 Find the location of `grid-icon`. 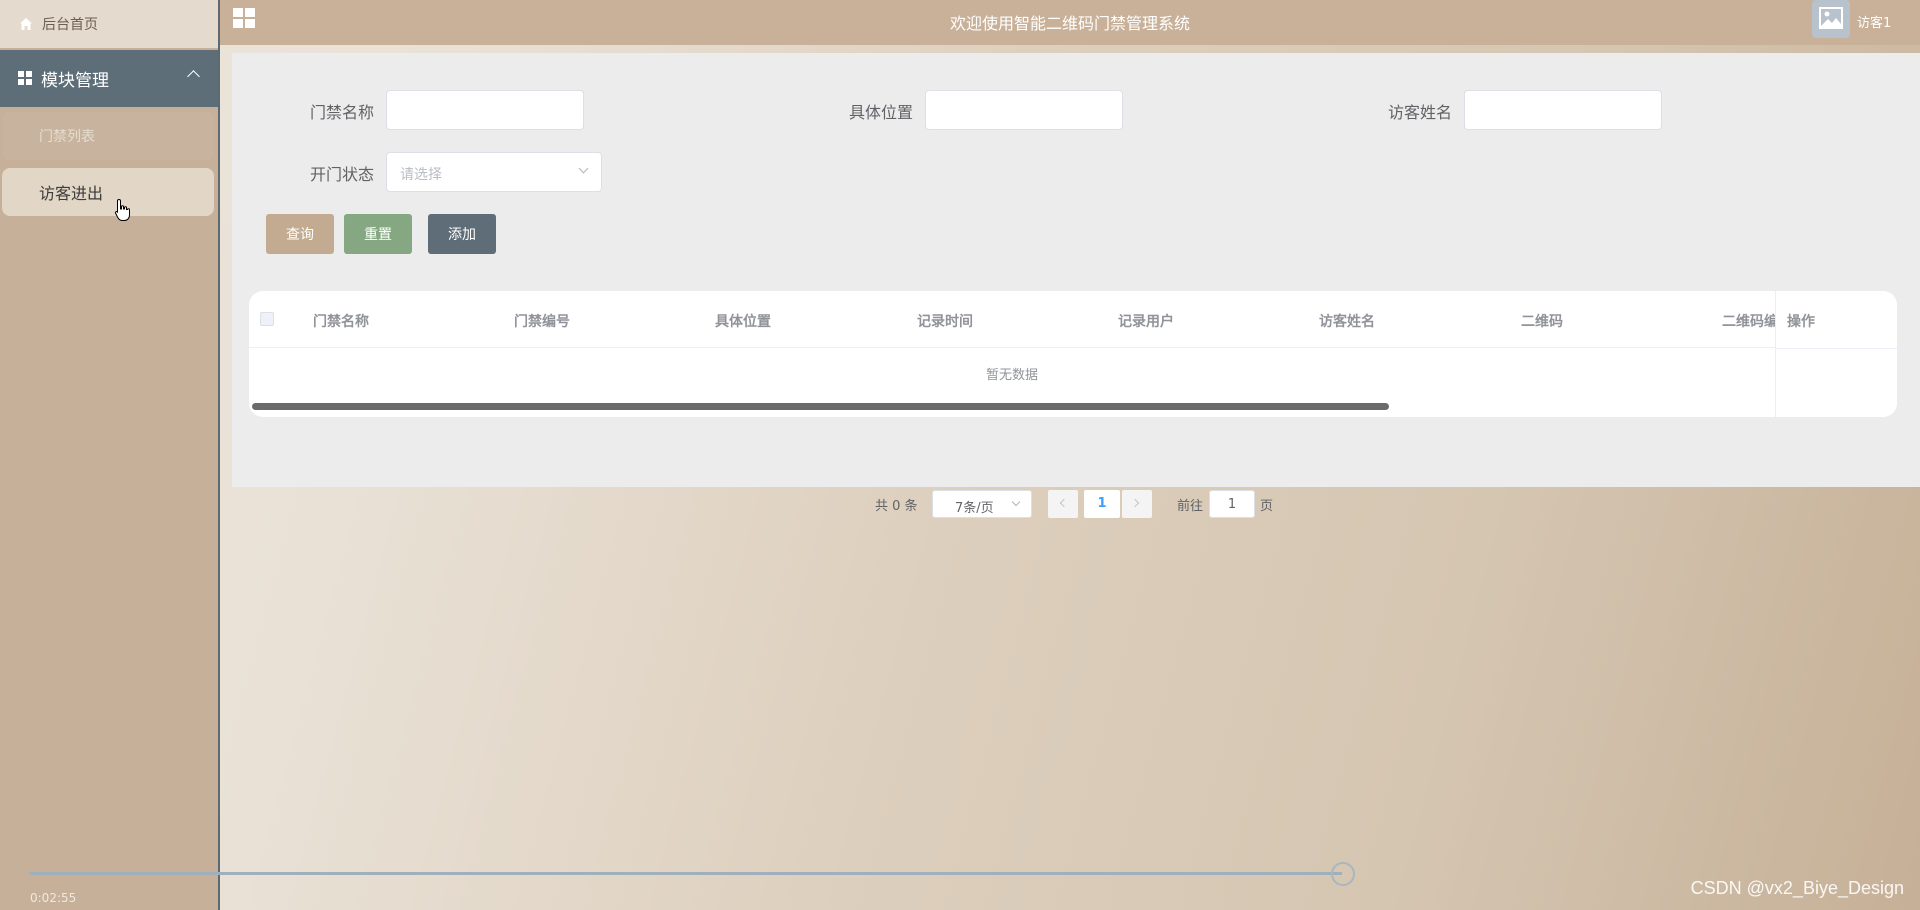

grid-icon is located at coordinates (25, 78).